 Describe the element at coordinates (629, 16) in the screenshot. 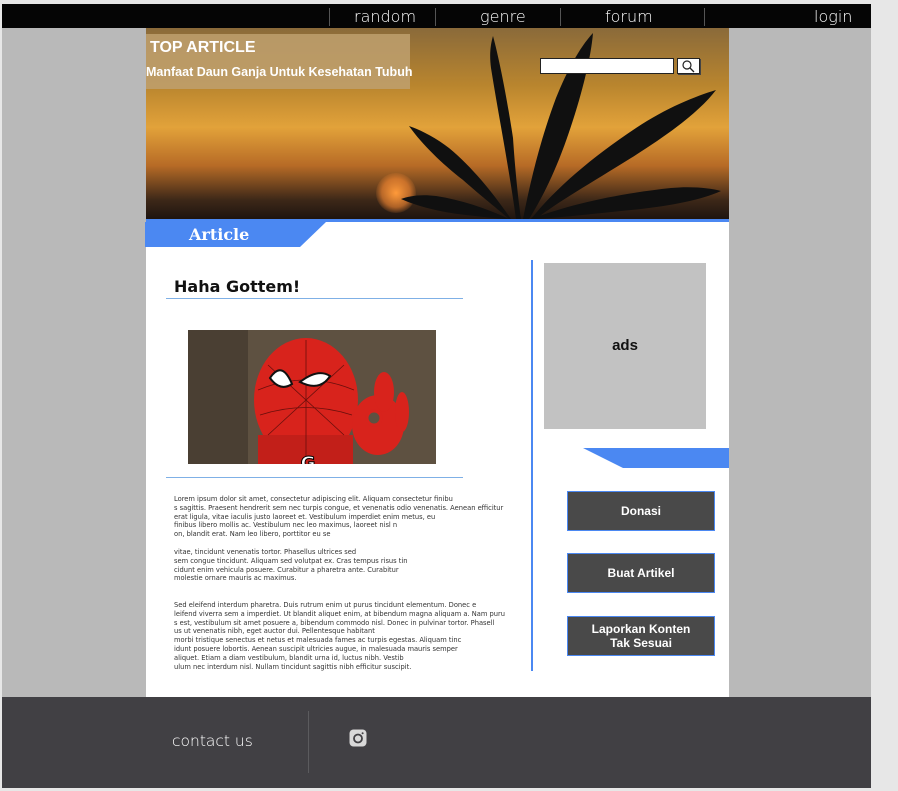

I see `nav-forum-link: forum` at that location.